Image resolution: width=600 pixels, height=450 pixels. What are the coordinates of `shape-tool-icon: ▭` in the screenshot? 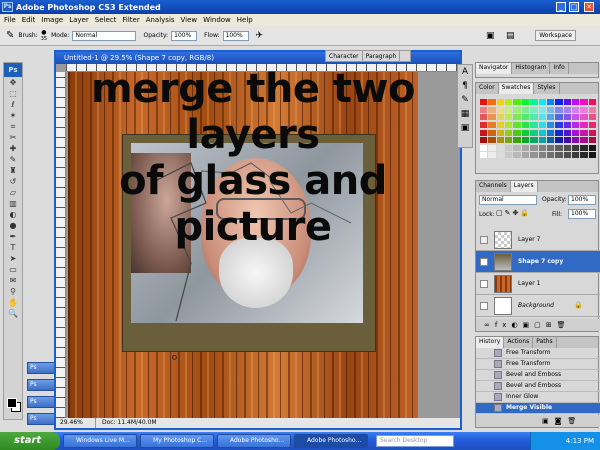 It's located at (13, 269).